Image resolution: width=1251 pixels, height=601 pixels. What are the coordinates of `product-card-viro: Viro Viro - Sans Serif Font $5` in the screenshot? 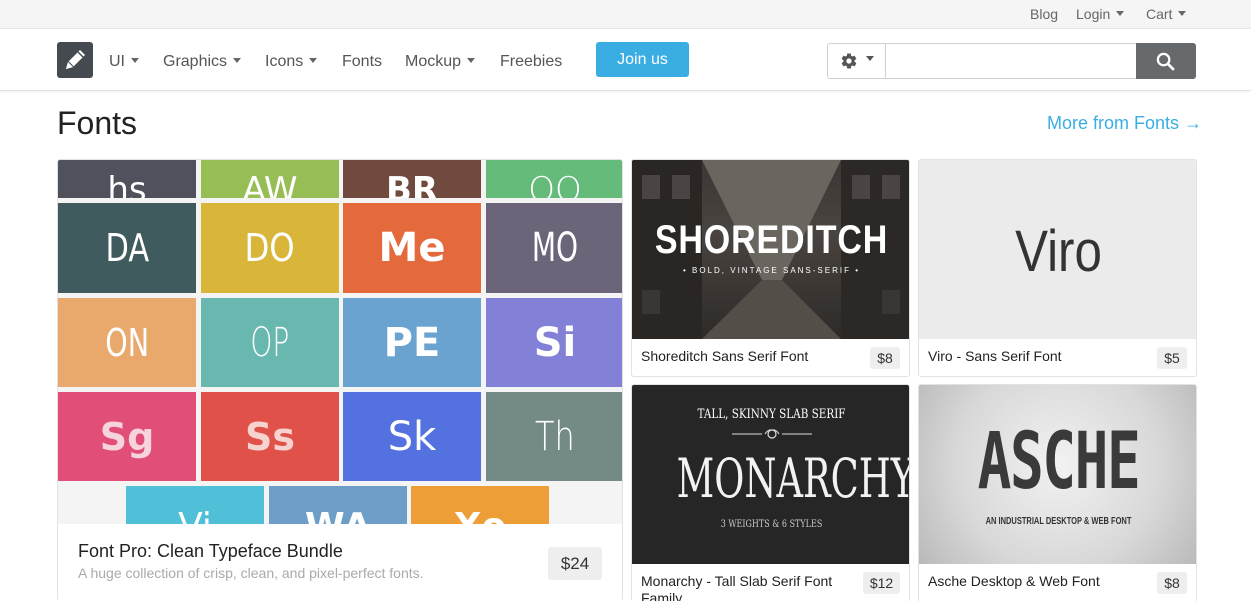 It's located at (1057, 268).